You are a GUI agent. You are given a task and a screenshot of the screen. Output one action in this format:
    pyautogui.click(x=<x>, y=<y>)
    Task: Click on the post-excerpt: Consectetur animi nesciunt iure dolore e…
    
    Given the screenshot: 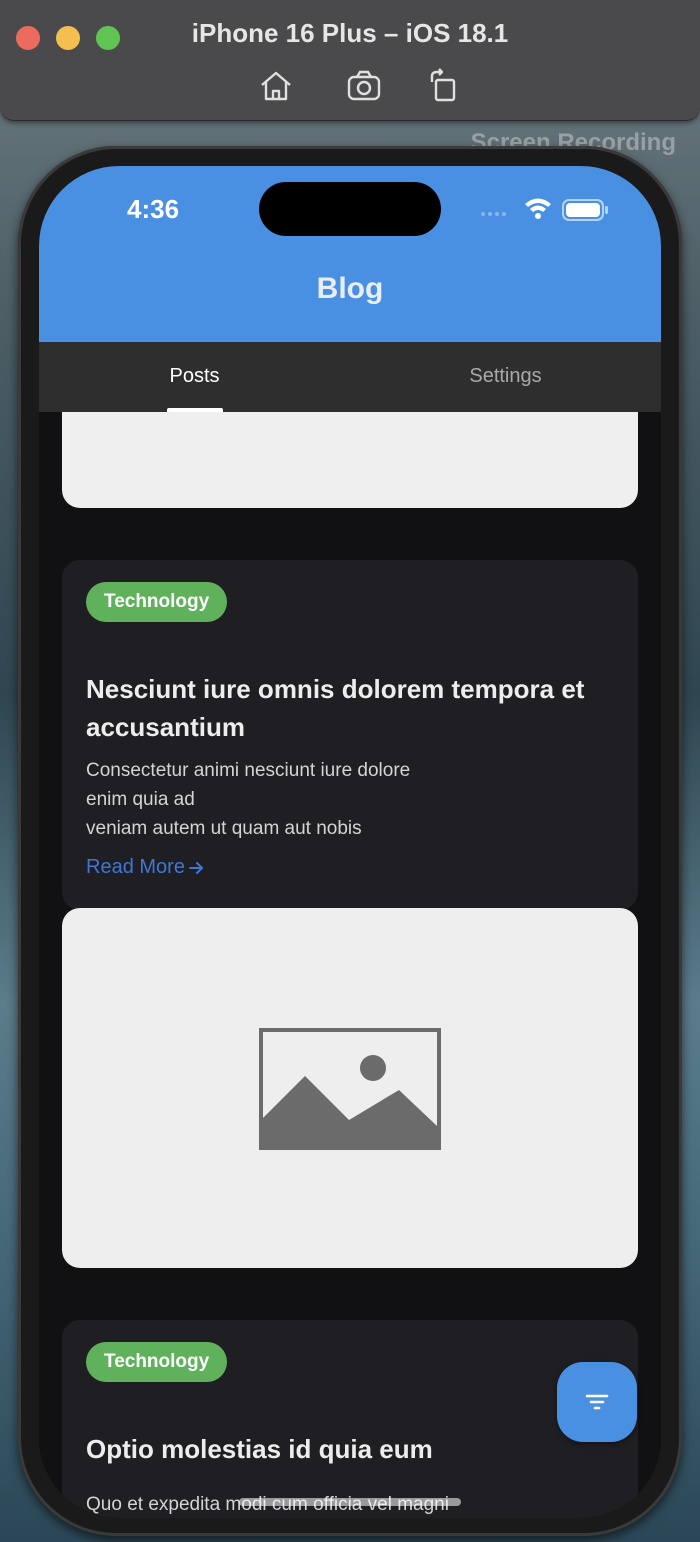 What is the action you would take?
    pyautogui.click(x=248, y=799)
    